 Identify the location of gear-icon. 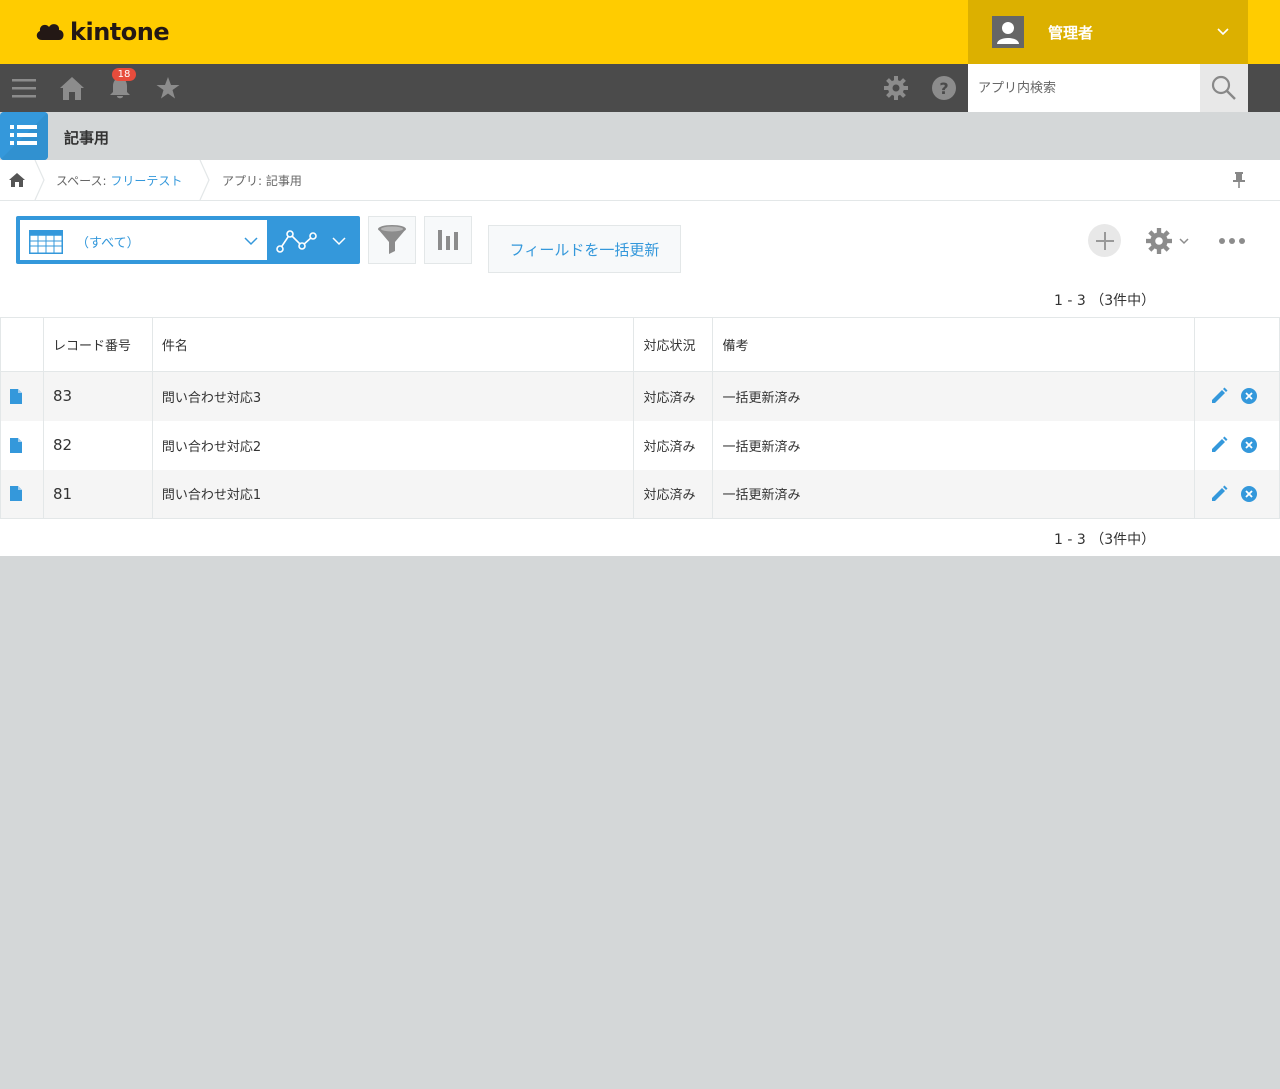
(896, 88).